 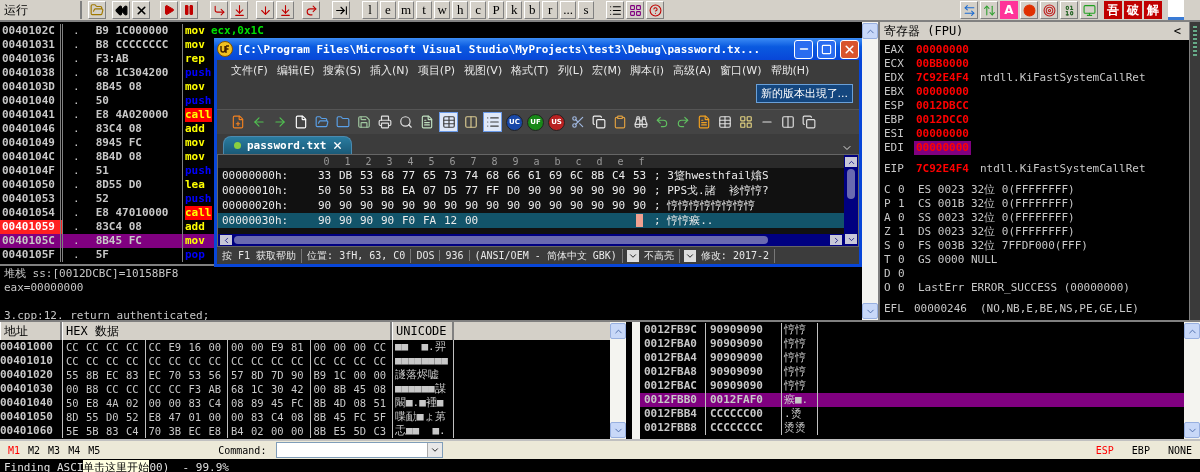 What do you see at coordinates (31, 157) in the screenshot?
I see `address-cell: 0040104C` at bounding box center [31, 157].